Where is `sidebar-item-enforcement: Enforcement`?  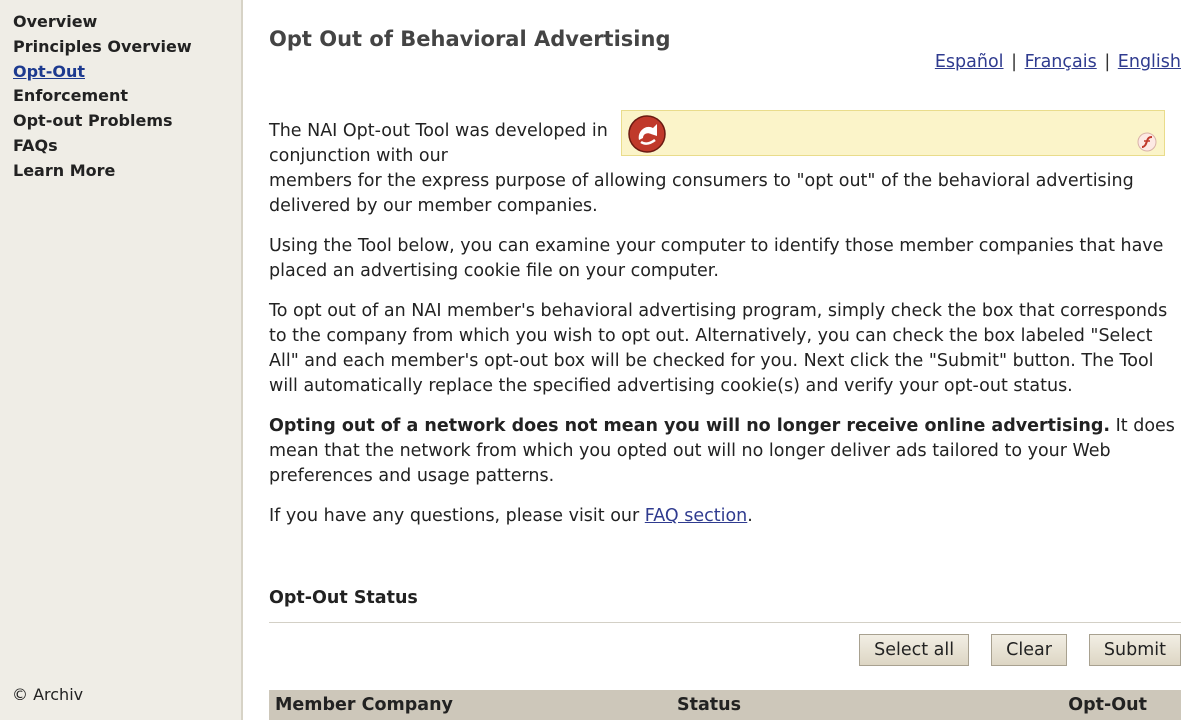 sidebar-item-enforcement: Enforcement is located at coordinates (102, 96).